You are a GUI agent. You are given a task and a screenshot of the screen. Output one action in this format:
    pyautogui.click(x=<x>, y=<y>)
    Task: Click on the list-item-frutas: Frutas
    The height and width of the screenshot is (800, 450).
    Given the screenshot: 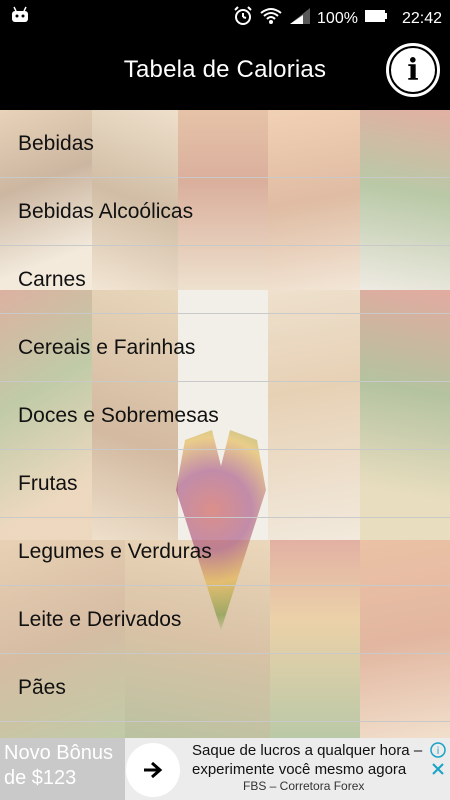 What is the action you would take?
    pyautogui.click(x=225, y=484)
    